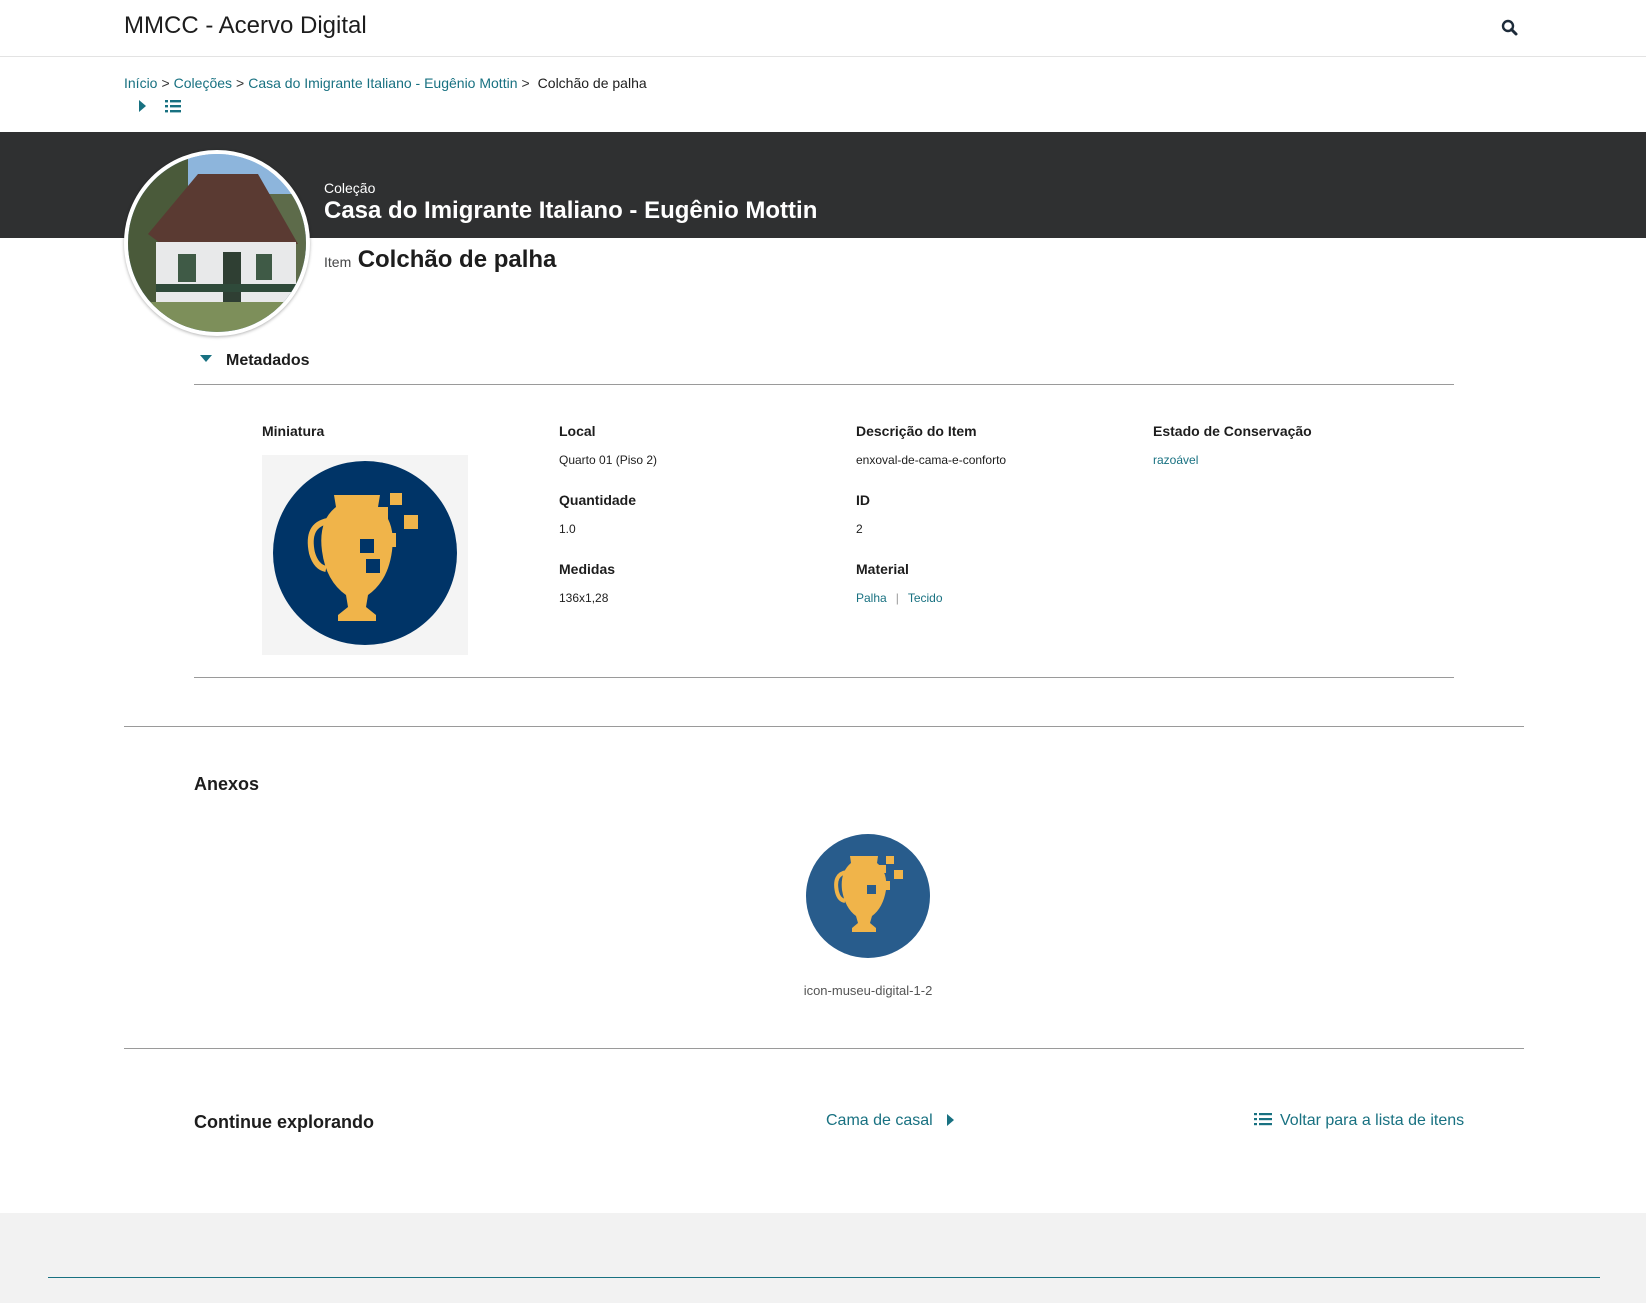 The width and height of the screenshot is (1646, 1303). I want to click on attachment-caption: icon-museu-digital-1-2, so click(868, 990).